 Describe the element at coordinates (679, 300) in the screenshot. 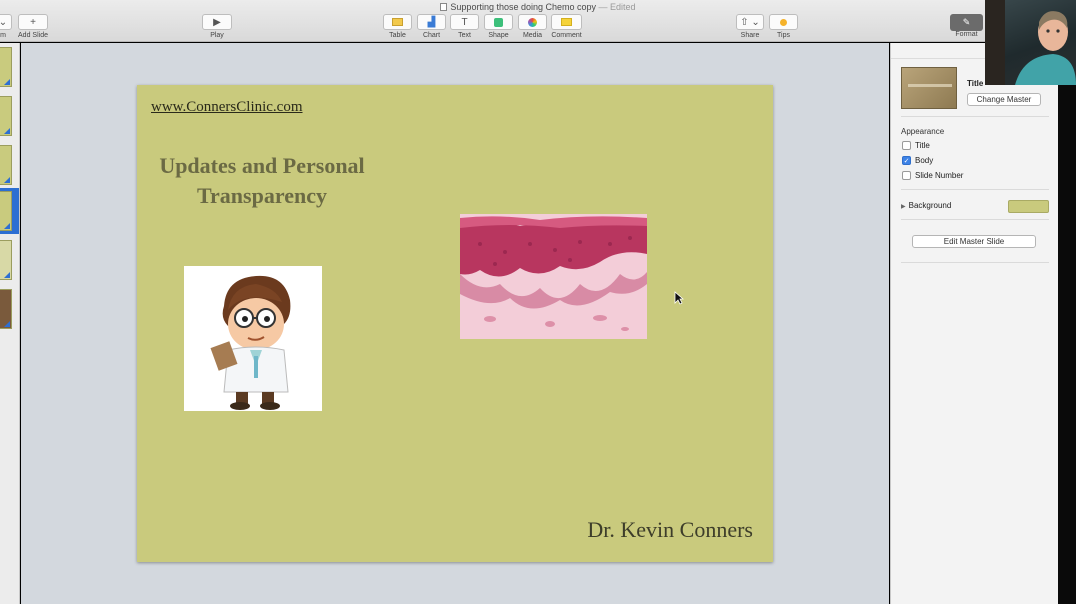

I see `mouse-cursor-icon` at that location.